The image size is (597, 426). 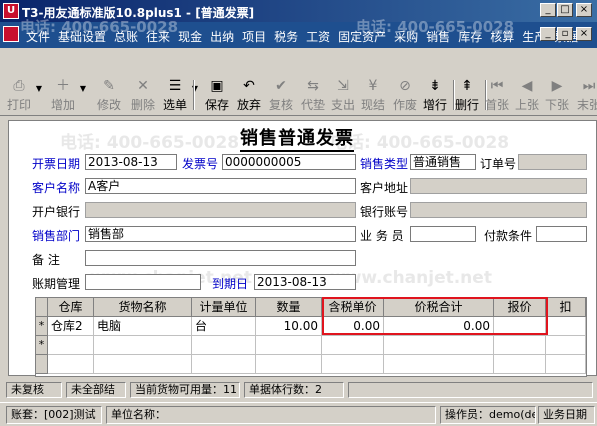 What do you see at coordinates (131, 162) in the screenshot?
I see `invoice-date-field: 2013-08-13` at bounding box center [131, 162].